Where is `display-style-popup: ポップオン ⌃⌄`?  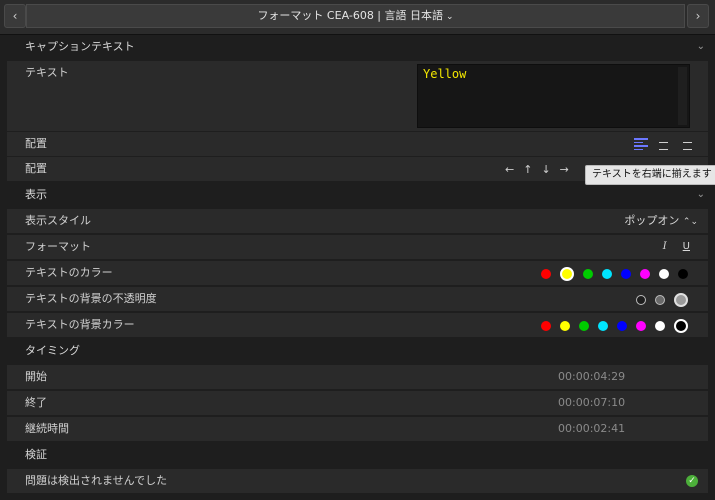
display-style-popup: ポップオン ⌃⌄ is located at coordinates (661, 221).